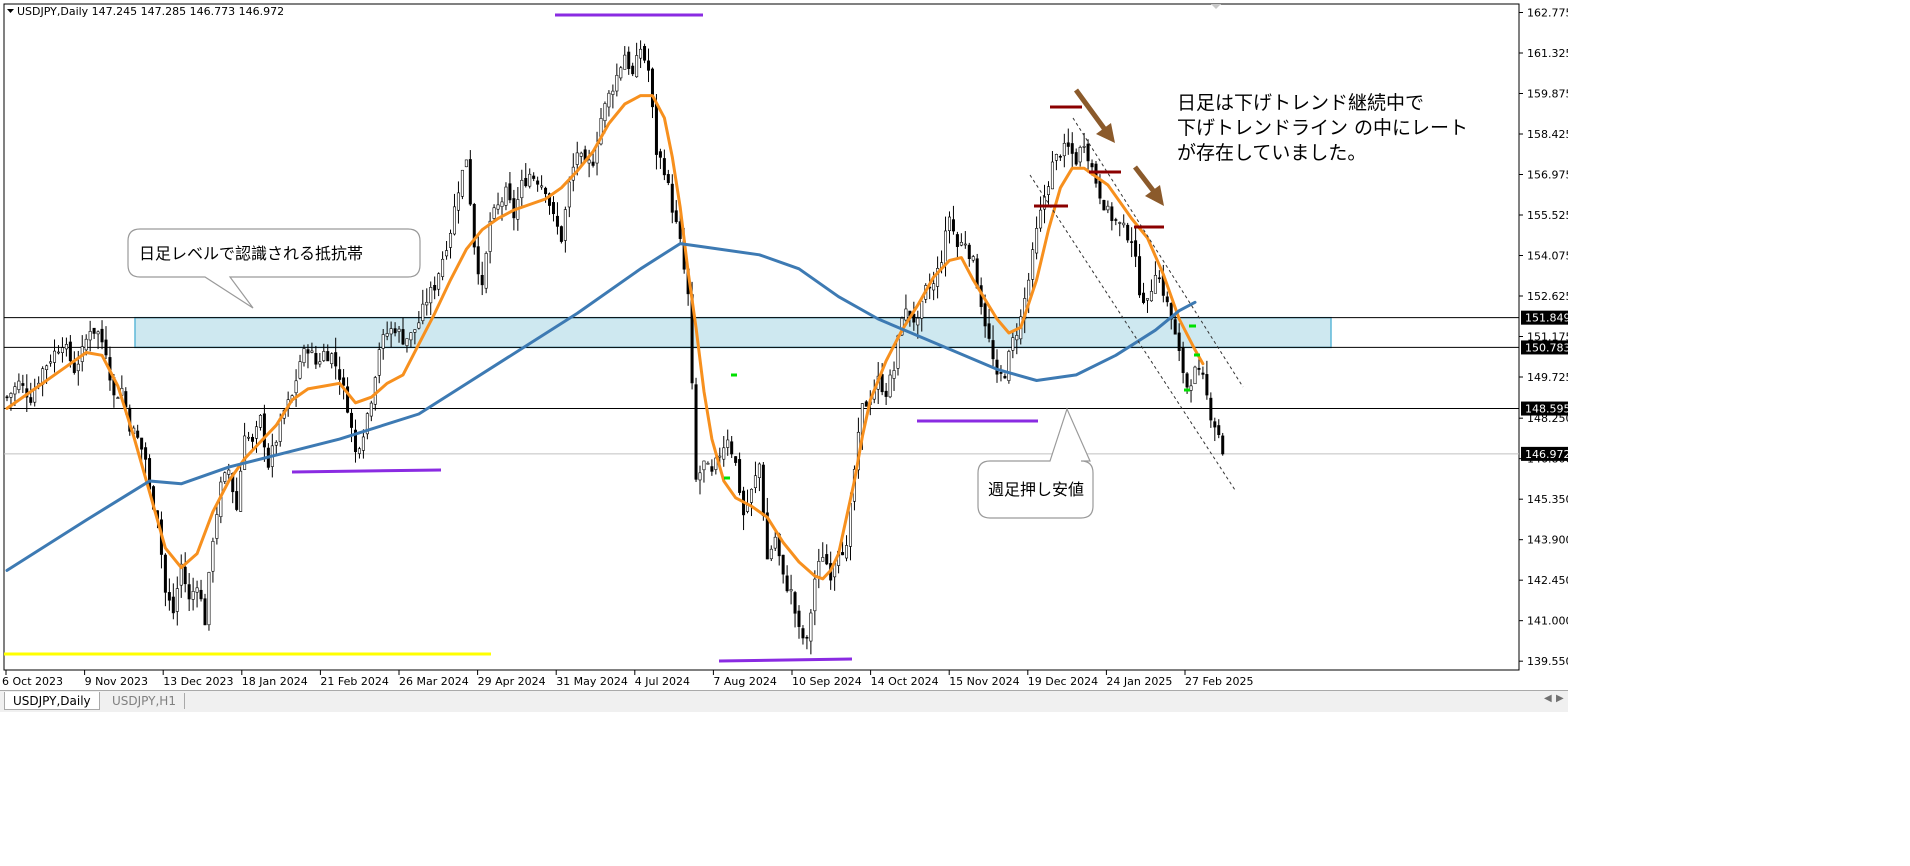  What do you see at coordinates (184, 701) in the screenshot?
I see `tab-separator` at bounding box center [184, 701].